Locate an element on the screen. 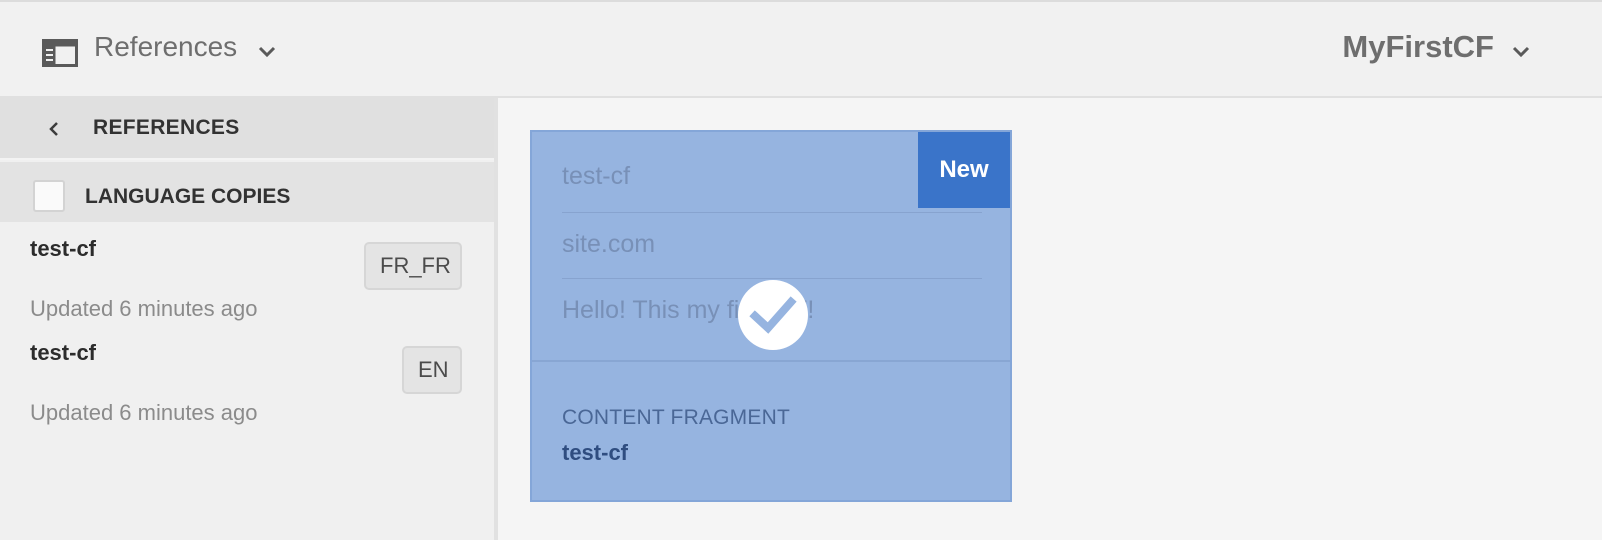  language-badge: FR_FR is located at coordinates (413, 266).